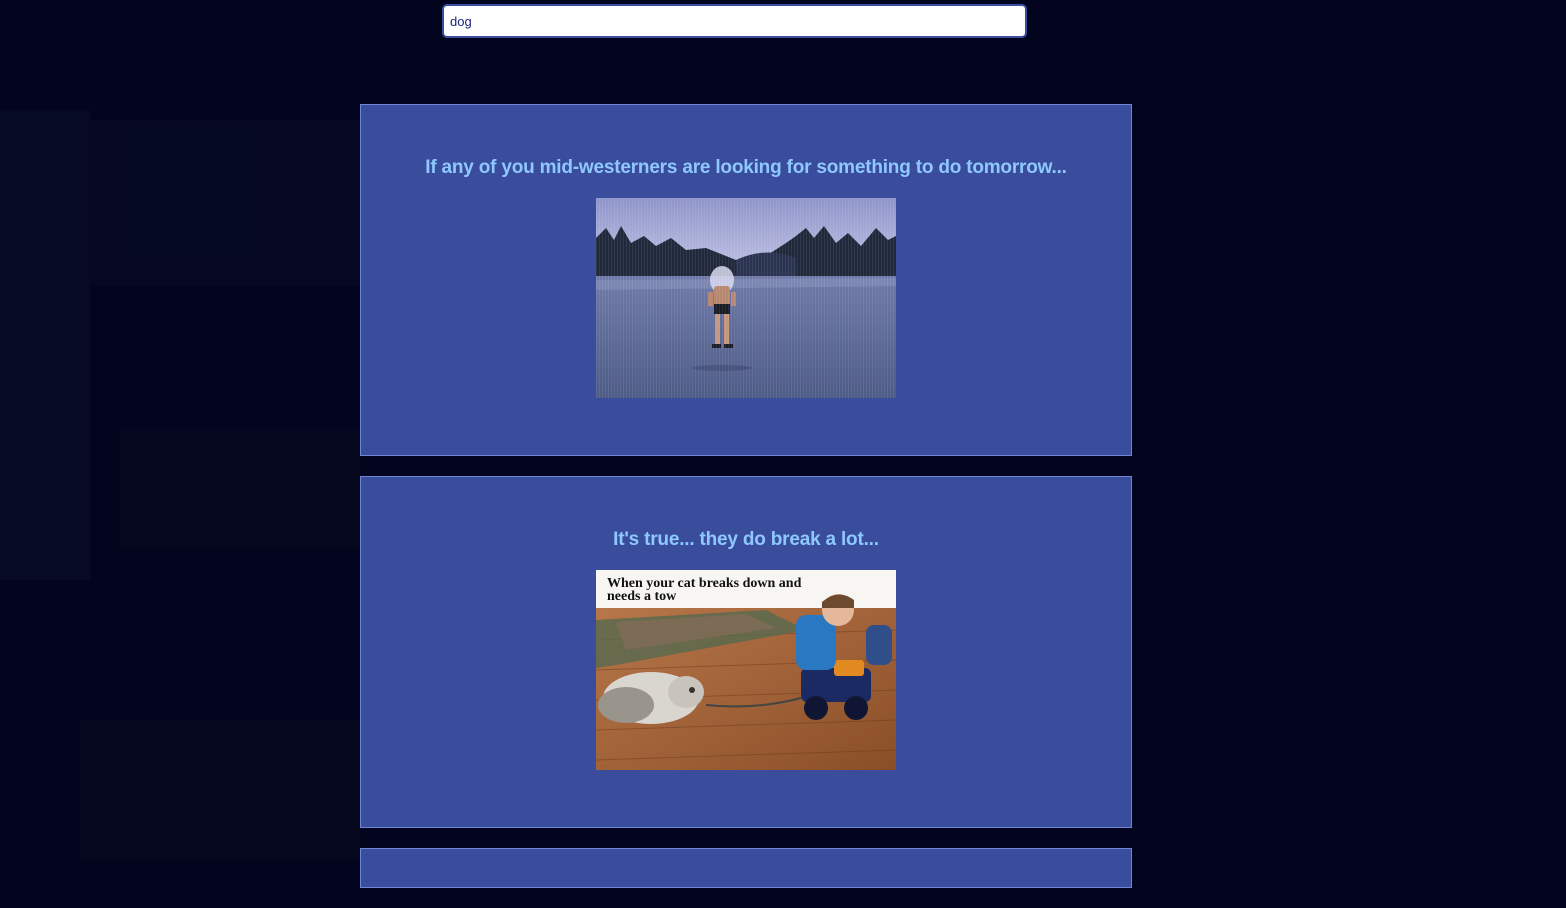 This screenshot has width=1566, height=908. I want to click on cat-tow-truck-image: When your cat breaks down and needs a tow, so click(746, 670).